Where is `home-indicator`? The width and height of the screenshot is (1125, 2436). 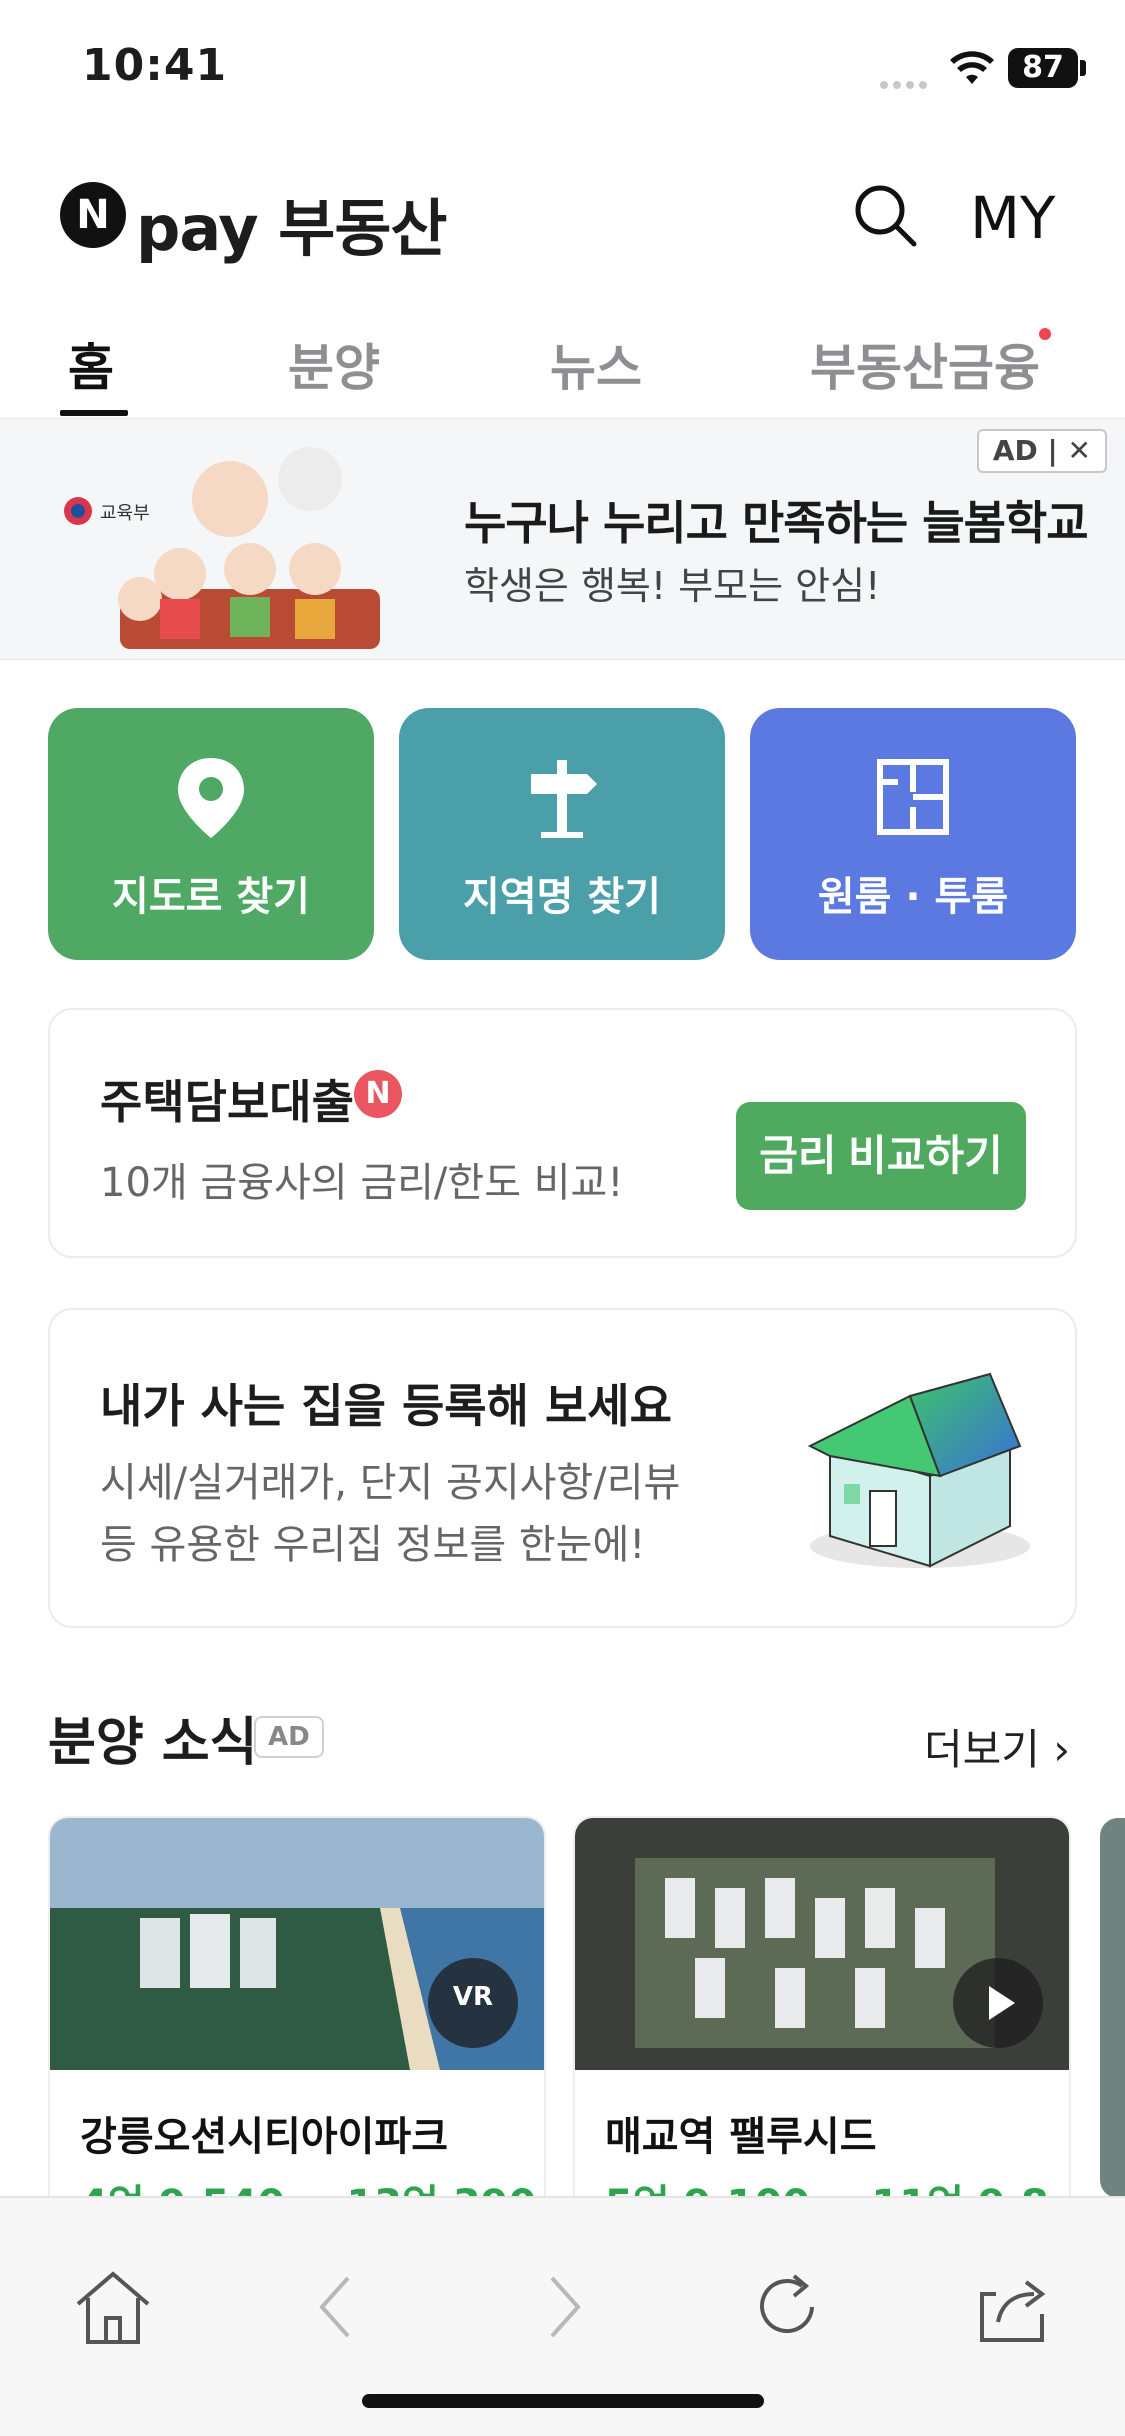 home-indicator is located at coordinates (563, 2401).